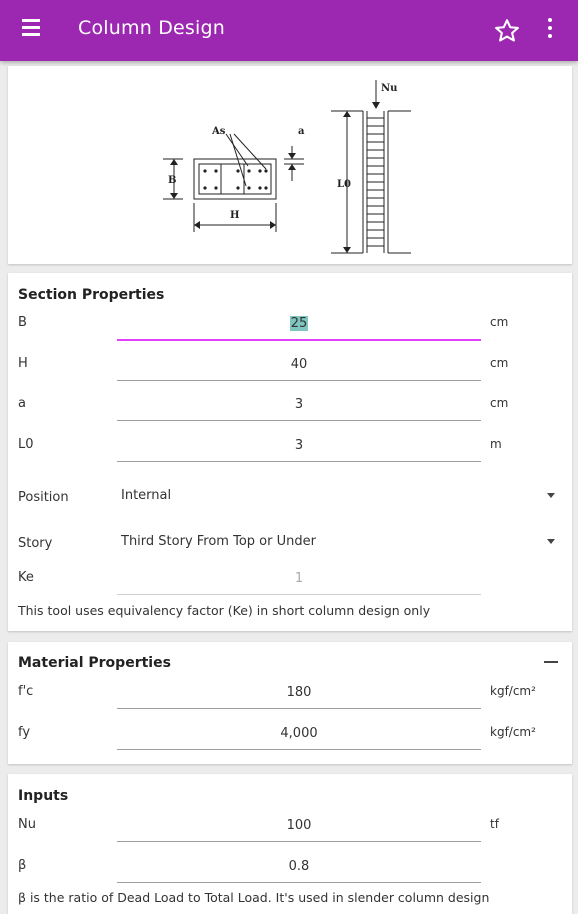 This screenshot has width=578, height=914. Describe the element at coordinates (299, 446) in the screenshot. I see `l0-input: 3` at that location.